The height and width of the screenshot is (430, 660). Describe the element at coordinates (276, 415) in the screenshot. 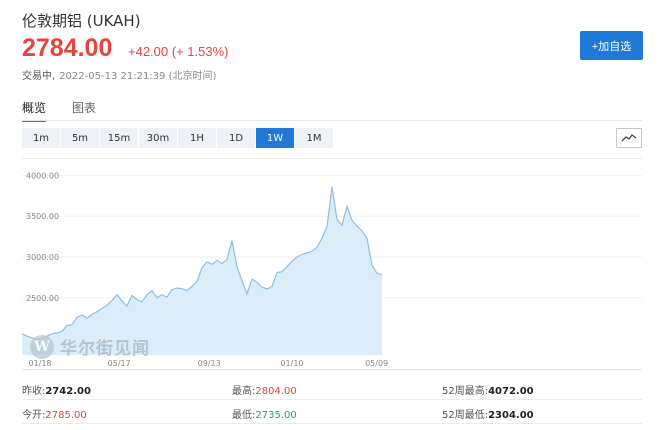

I see `stat-value: 2735.00` at that location.